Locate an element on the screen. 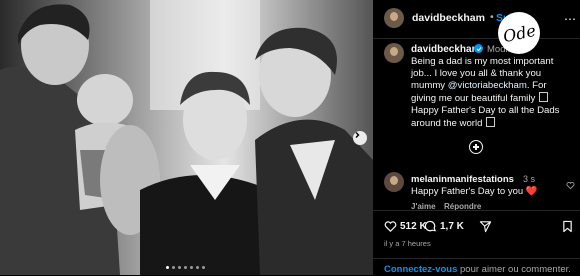 Image resolution: width=580 pixels, height=276 pixels. comment-button: 1,7 K is located at coordinates (444, 226).